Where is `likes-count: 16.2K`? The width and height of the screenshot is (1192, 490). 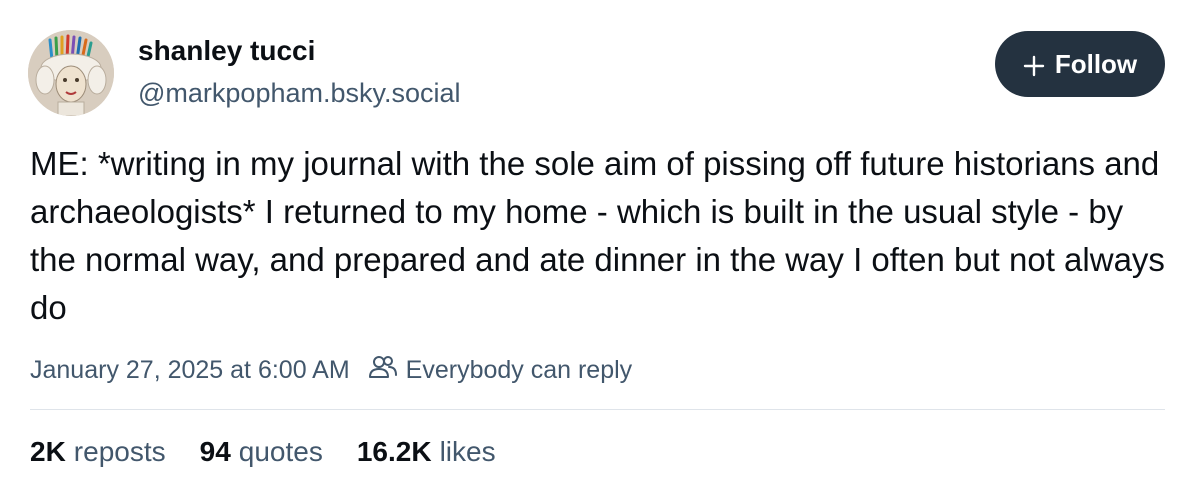
likes-count: 16.2K is located at coordinates (394, 451).